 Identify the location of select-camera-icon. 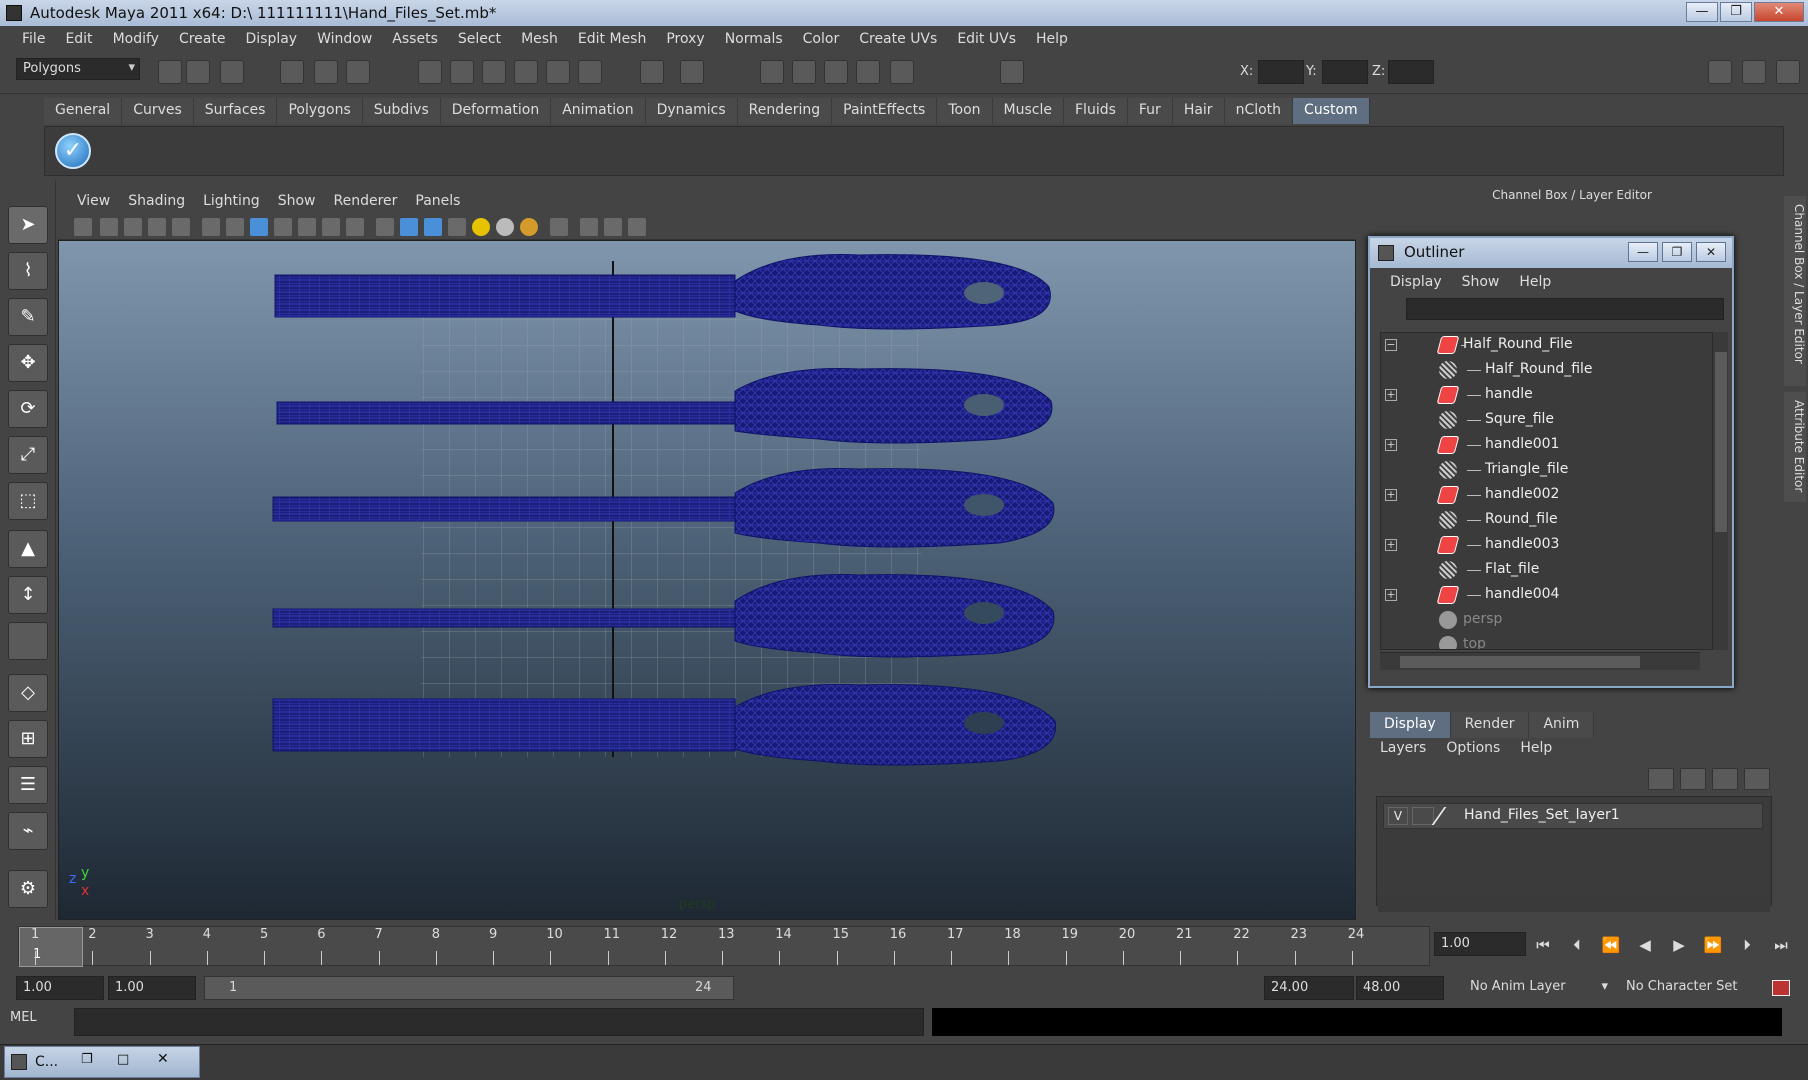
(83, 227).